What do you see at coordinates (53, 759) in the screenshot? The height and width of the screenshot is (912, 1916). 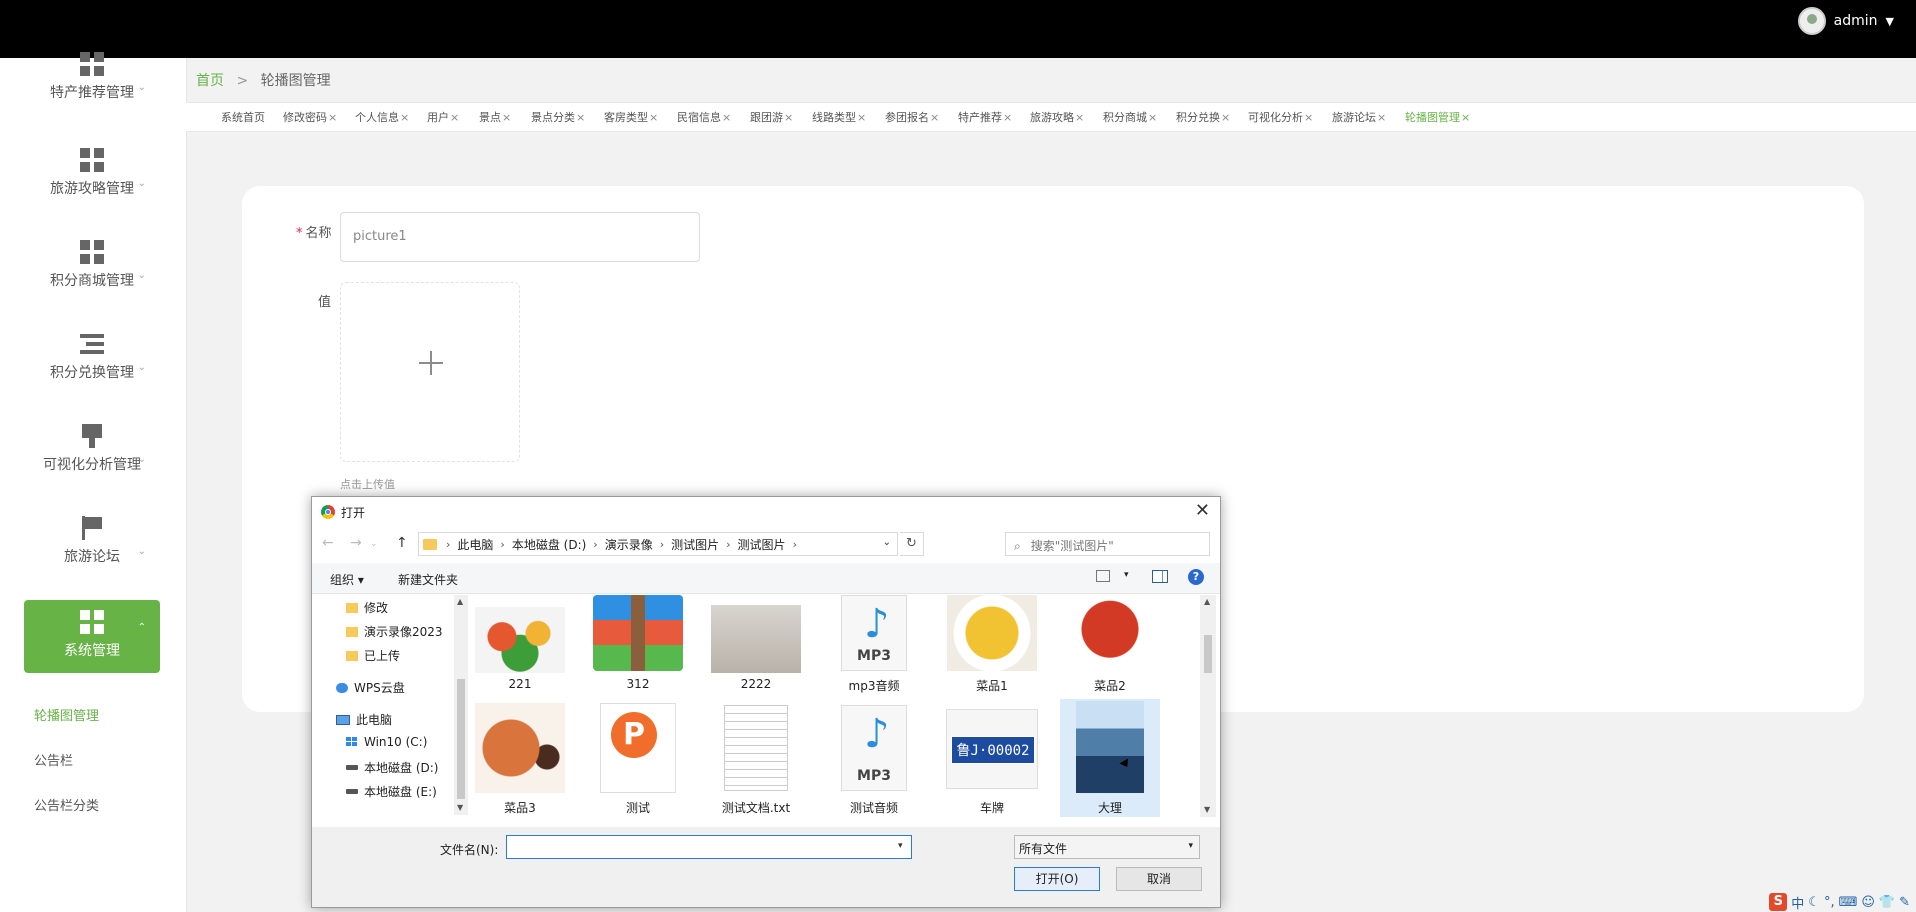 I see `submenu-item-notice: 公告栏` at bounding box center [53, 759].